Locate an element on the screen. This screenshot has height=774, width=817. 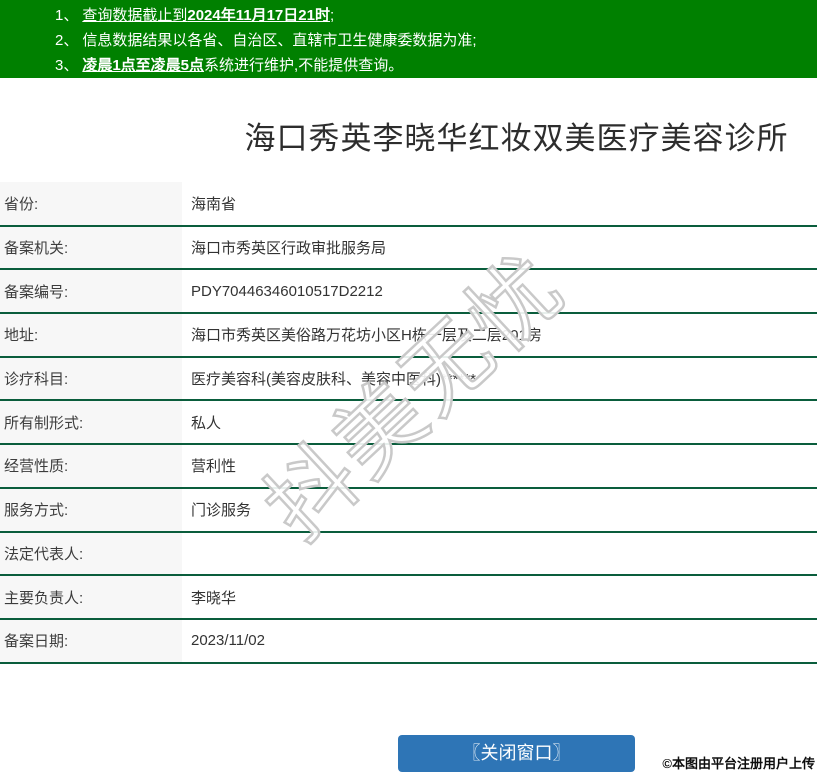
table-row: 地址: 海口市秀英区美俗路万花坊小区H栋一层及二层201房 is located at coordinates (408, 335).